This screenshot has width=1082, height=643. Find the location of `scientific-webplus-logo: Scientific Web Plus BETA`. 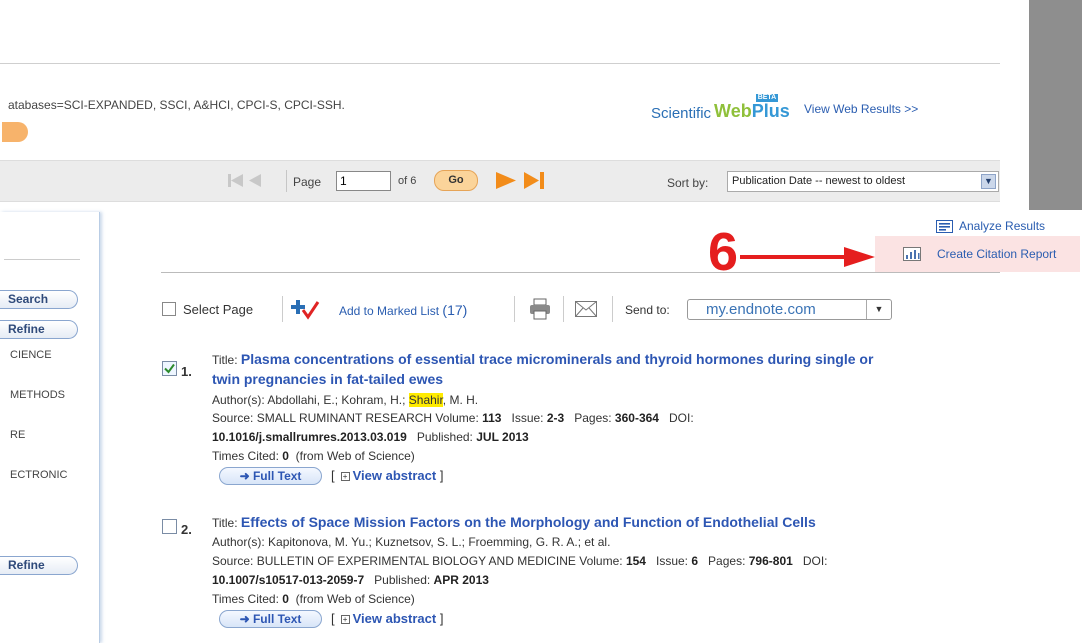

scientific-webplus-logo: Scientific Web Plus BETA is located at coordinates (720, 108).